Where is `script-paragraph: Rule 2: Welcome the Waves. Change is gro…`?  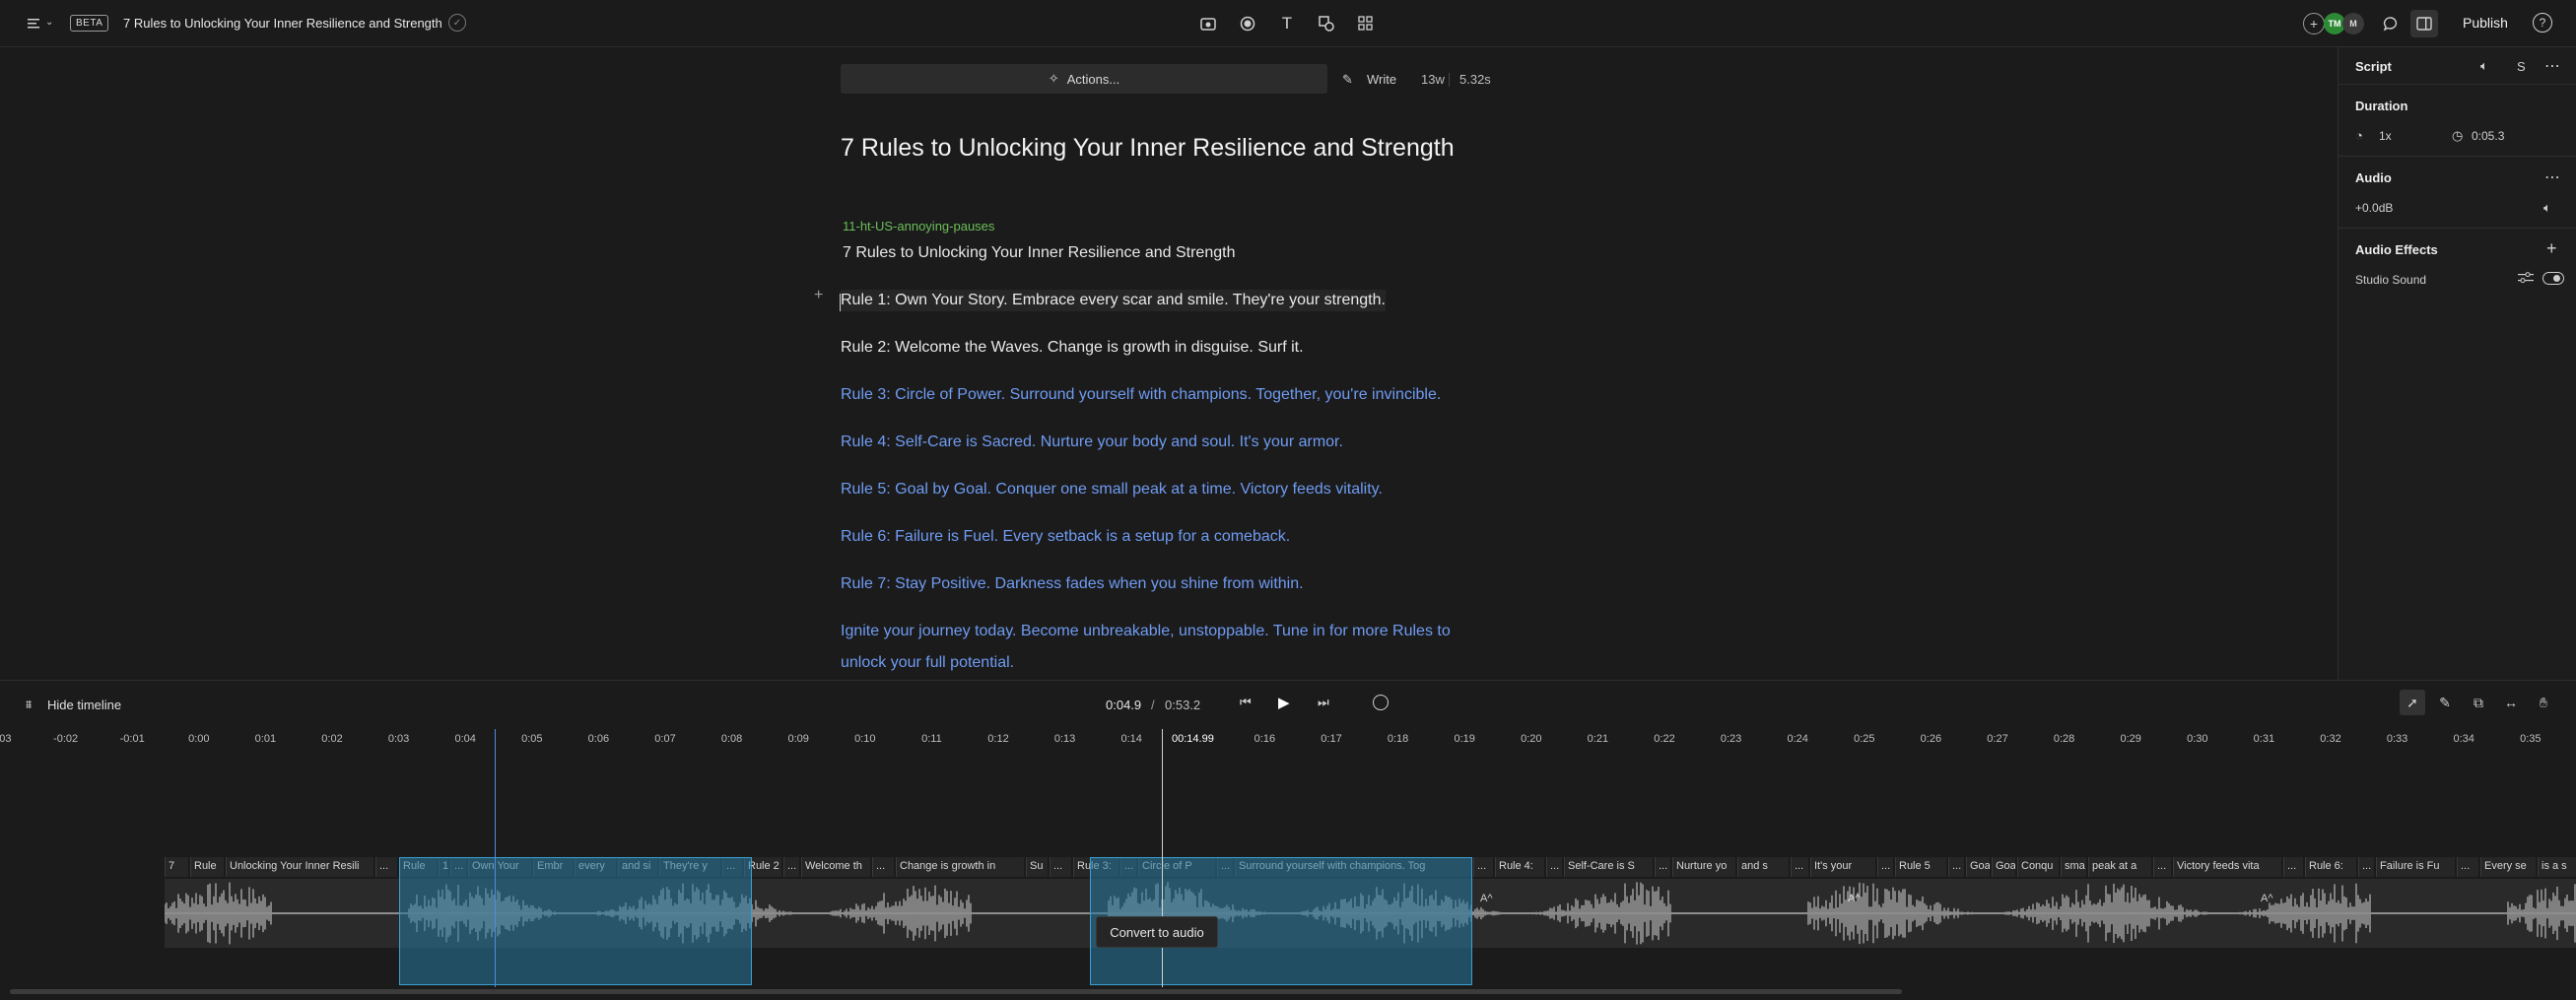 script-paragraph: Rule 2: Welcome the Waves. Change is gro… is located at coordinates (1072, 348).